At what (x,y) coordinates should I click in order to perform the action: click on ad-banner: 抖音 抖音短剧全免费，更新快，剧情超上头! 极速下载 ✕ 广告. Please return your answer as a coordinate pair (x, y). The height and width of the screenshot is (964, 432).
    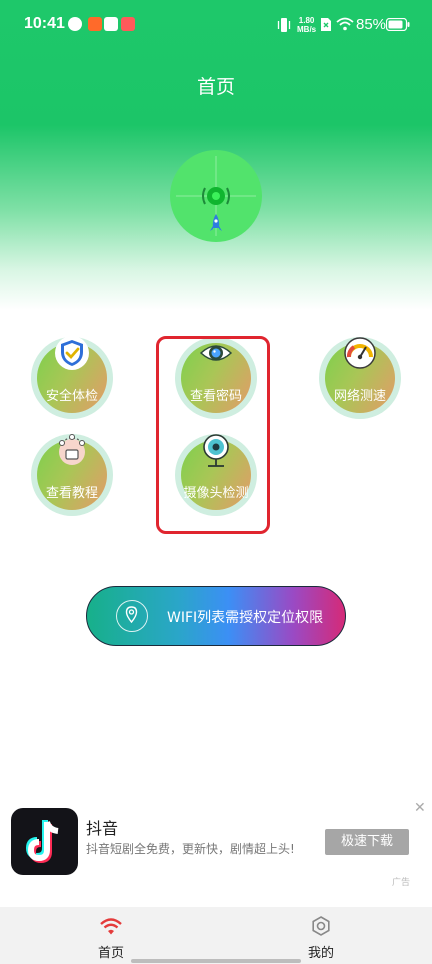
    Looking at the image, I should click on (216, 850).